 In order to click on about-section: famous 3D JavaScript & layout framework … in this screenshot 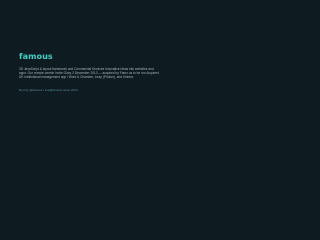, I will do `click(89, 72)`.